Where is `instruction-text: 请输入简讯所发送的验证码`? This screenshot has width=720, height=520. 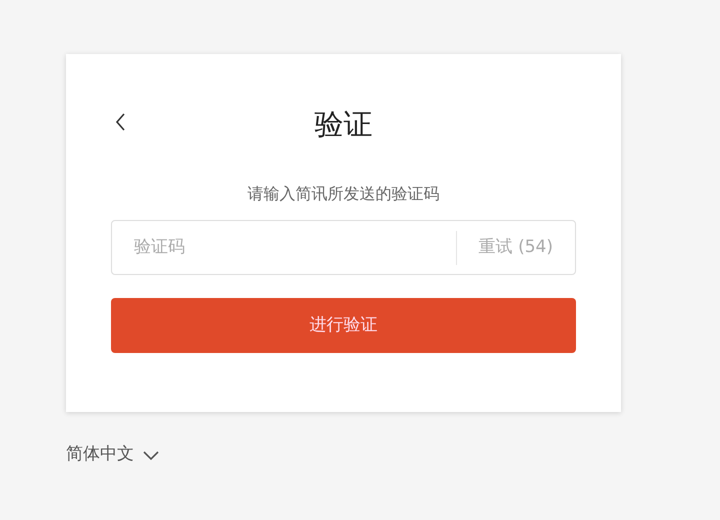
instruction-text: 请输入简讯所发送的验证码 is located at coordinates (344, 193).